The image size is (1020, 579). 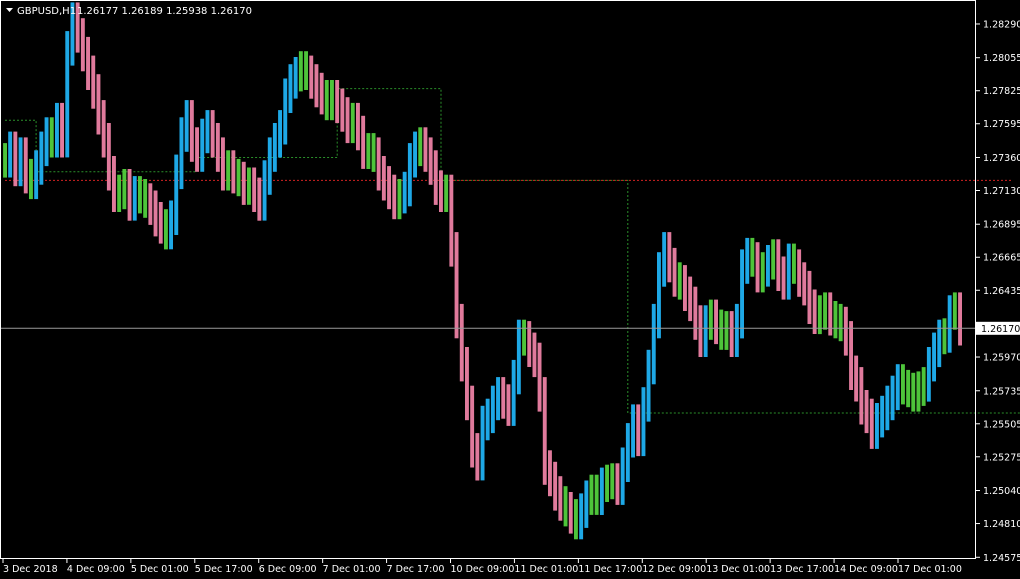 I want to click on y-tick-label: 1.26895, so click(x=1001, y=225).